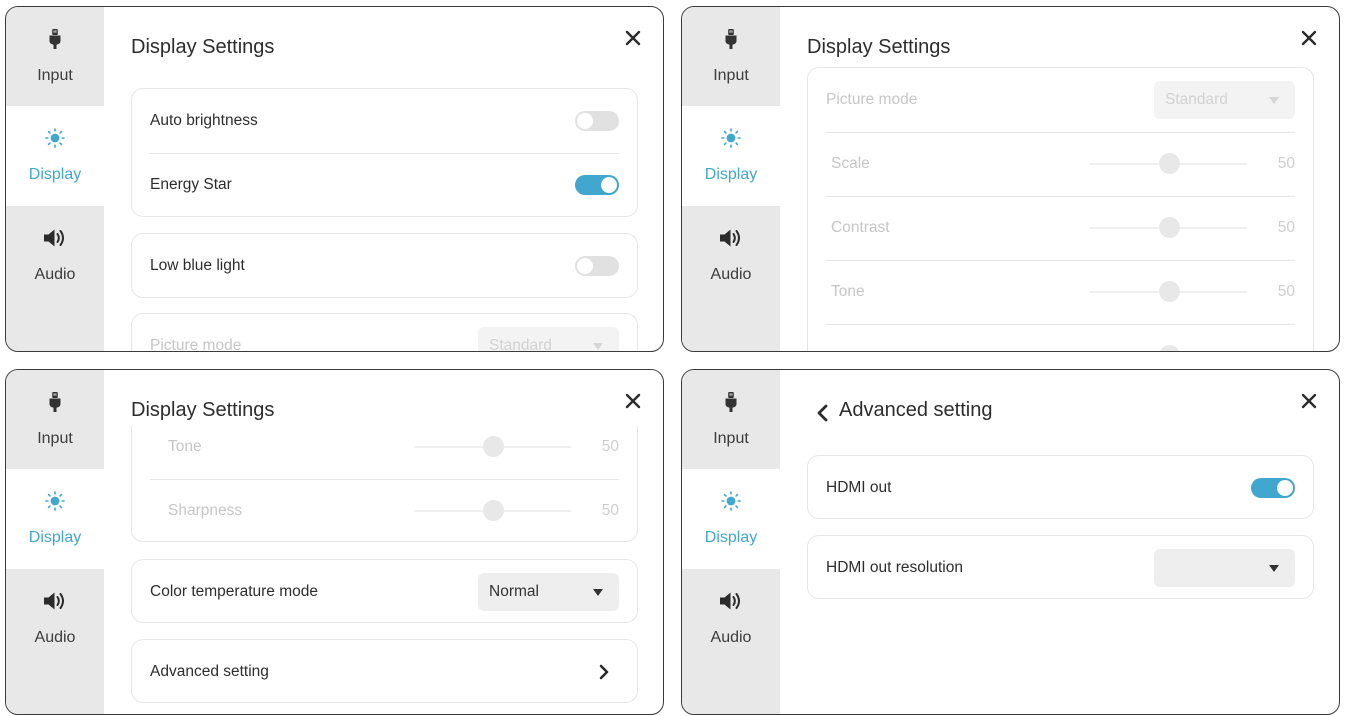 Image resolution: width=1345 pixels, height=716 pixels. Describe the element at coordinates (384, 185) in the screenshot. I see `energy-star-row: Energy Star` at that location.